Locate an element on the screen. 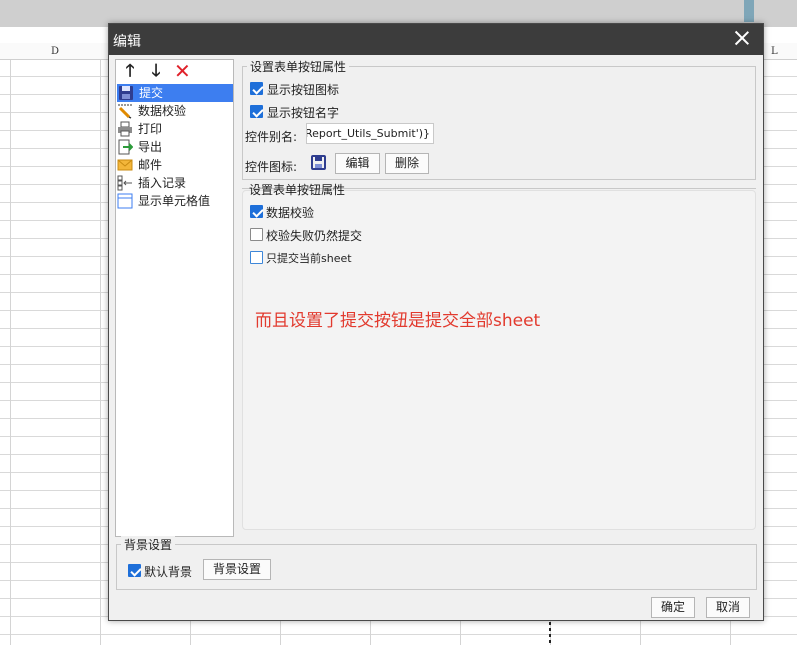  edit-icon-button: 编辑 is located at coordinates (357, 163).